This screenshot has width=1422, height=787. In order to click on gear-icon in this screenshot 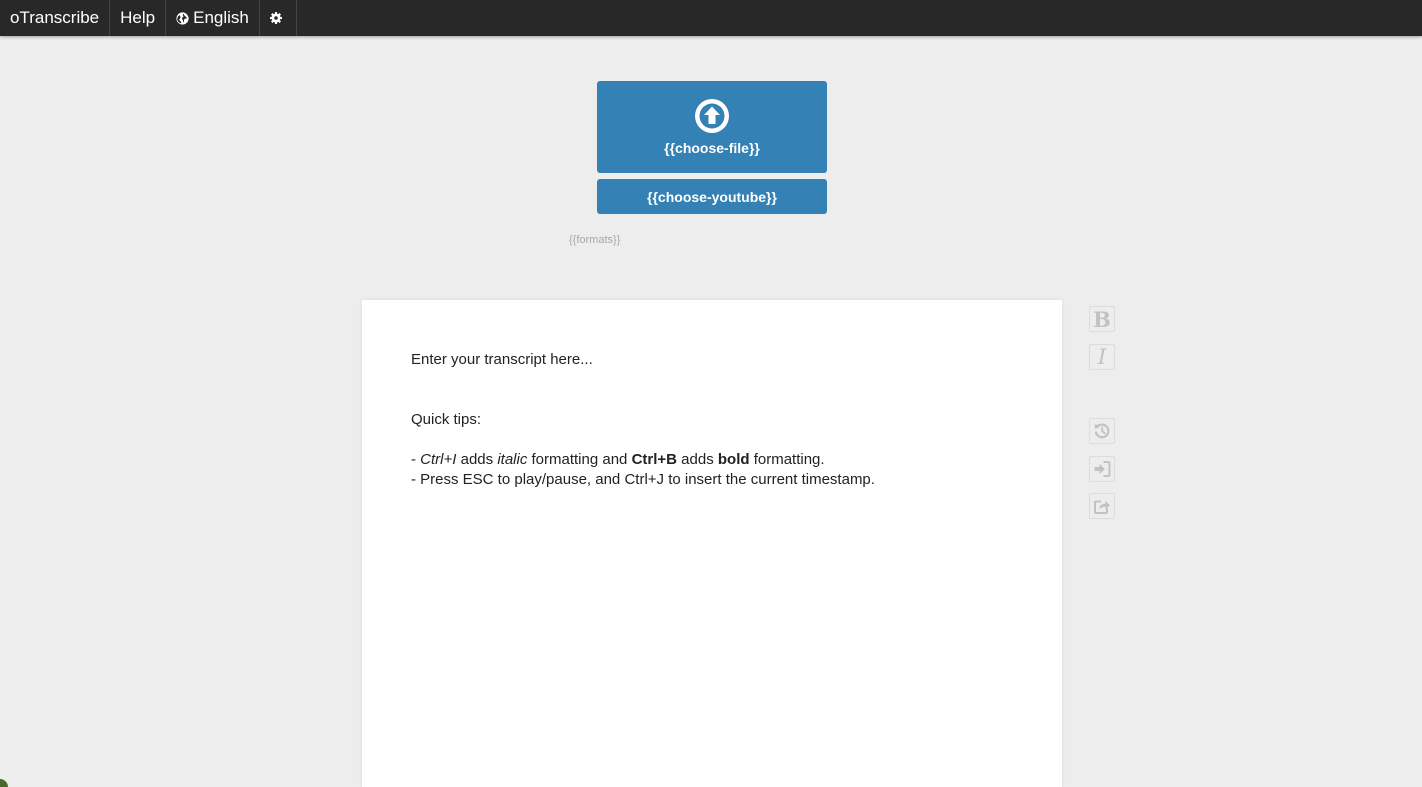, I will do `click(275, 18)`.